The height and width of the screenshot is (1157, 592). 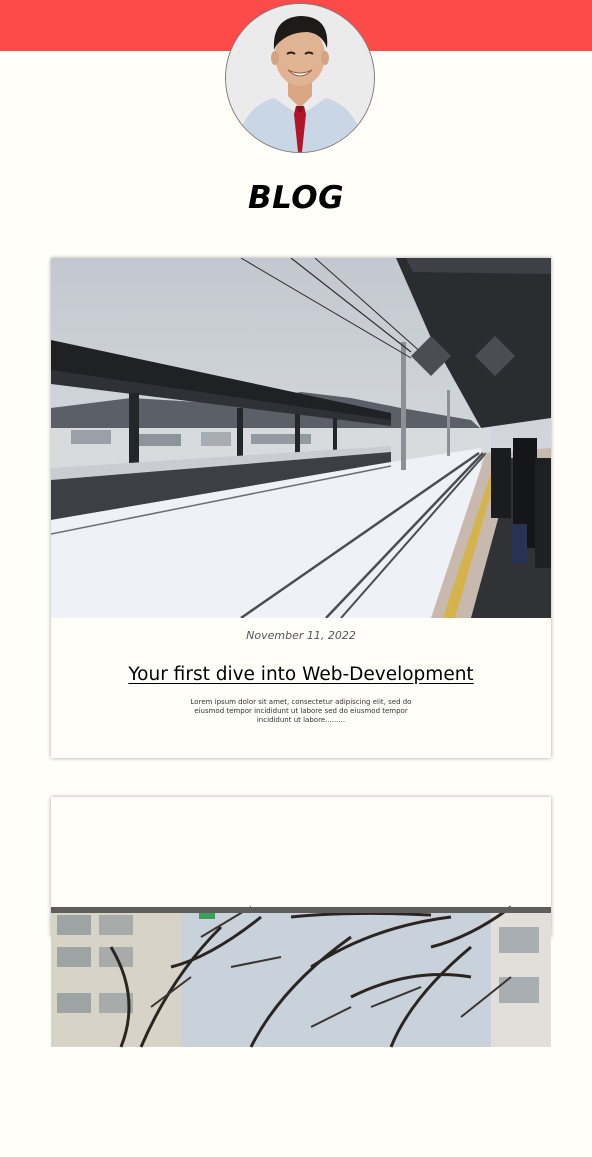 I want to click on profile-photo, so click(x=300, y=78).